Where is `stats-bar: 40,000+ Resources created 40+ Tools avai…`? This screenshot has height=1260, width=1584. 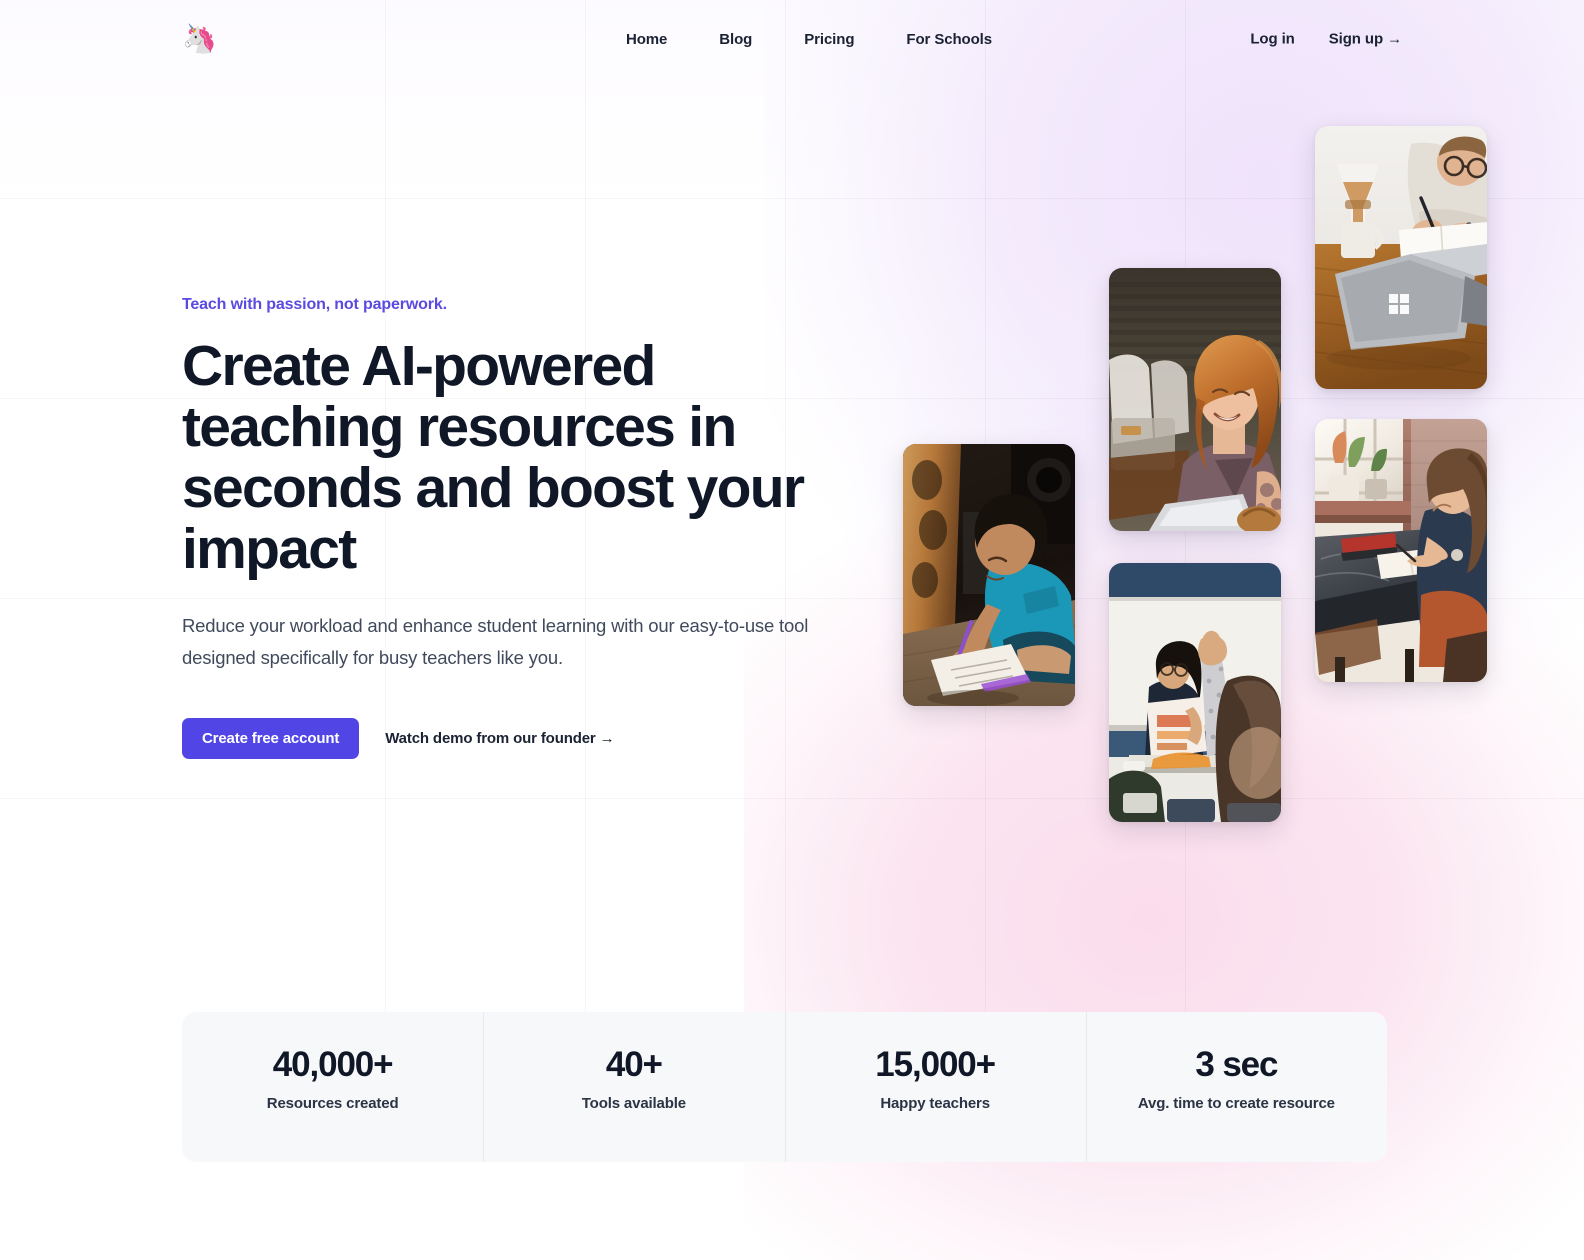
stats-bar: 40,000+ Resources created 40+ Tools avai… is located at coordinates (784, 1087).